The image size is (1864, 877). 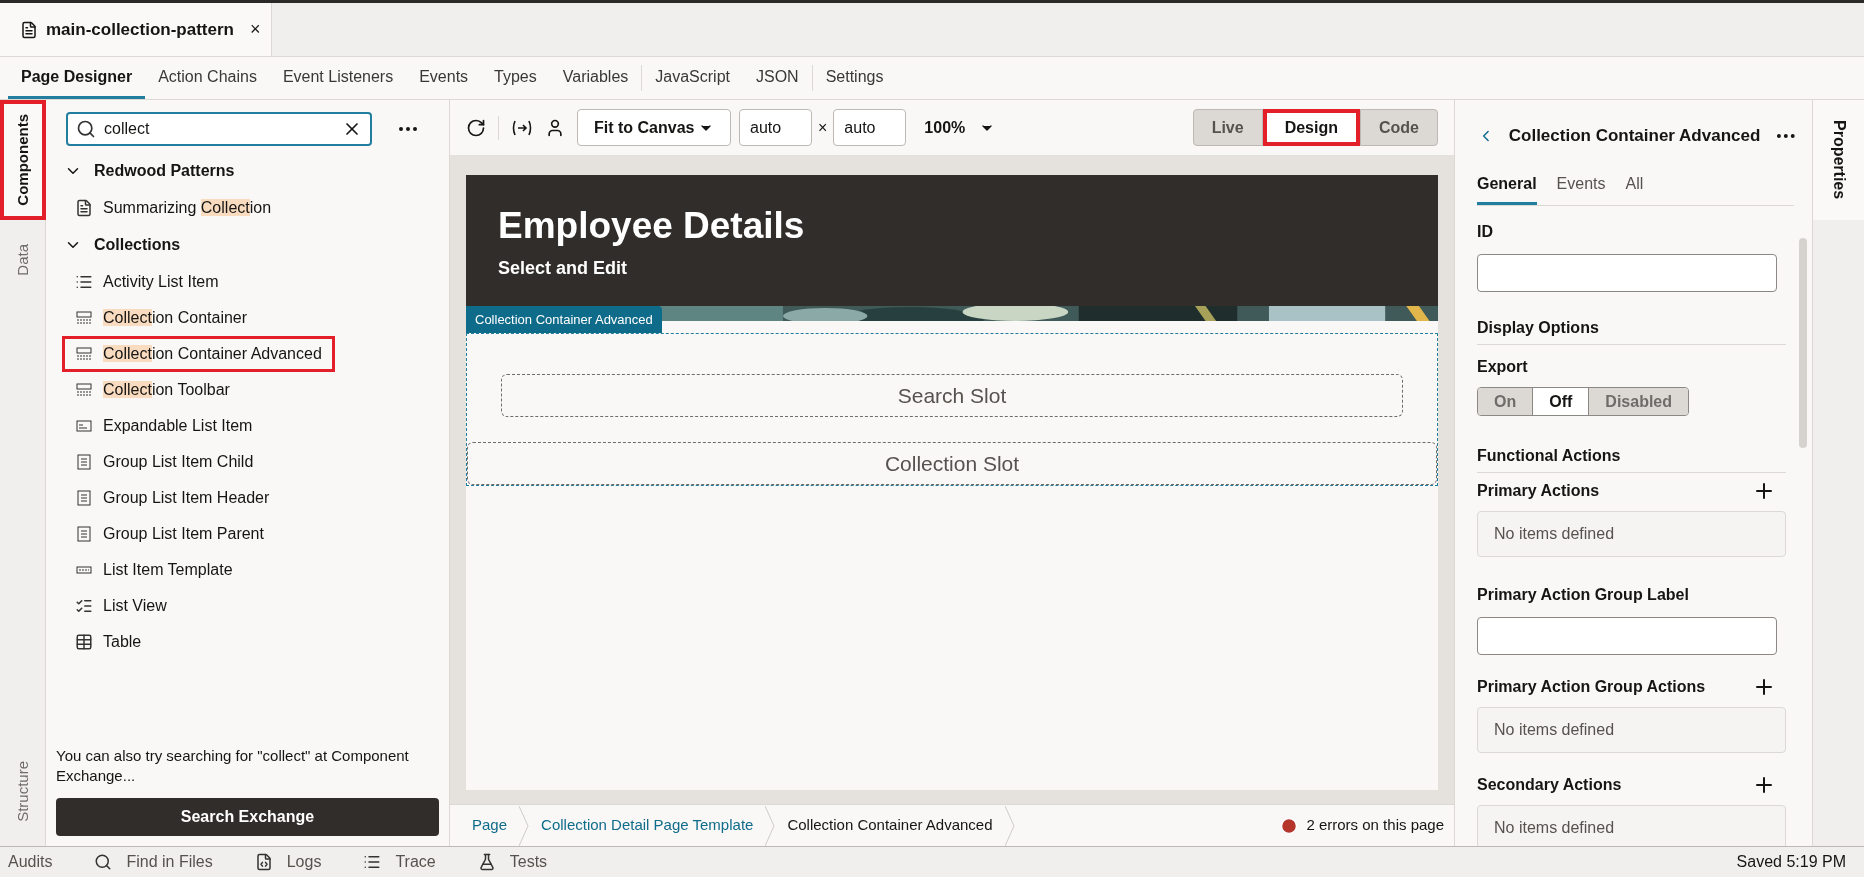 What do you see at coordinates (1634, 188) in the screenshot?
I see `property-tab: All` at bounding box center [1634, 188].